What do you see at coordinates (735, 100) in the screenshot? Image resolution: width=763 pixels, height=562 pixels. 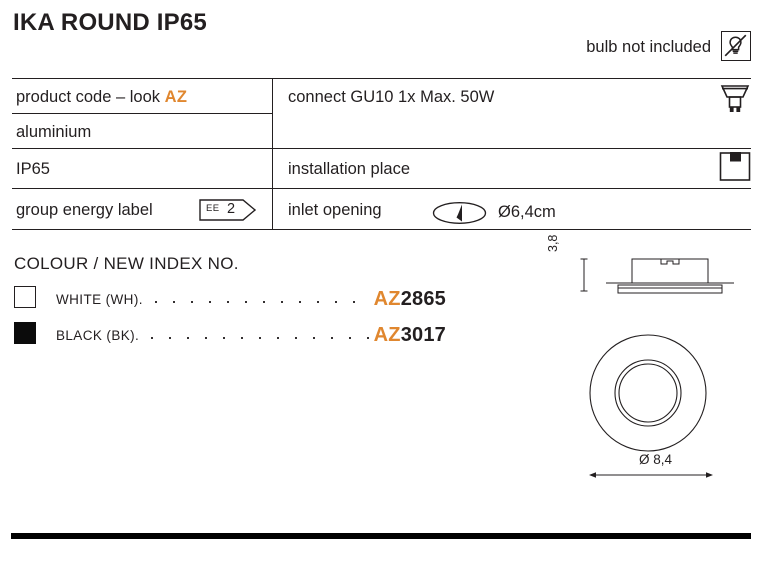 I see `gu10-lamp-icon` at bounding box center [735, 100].